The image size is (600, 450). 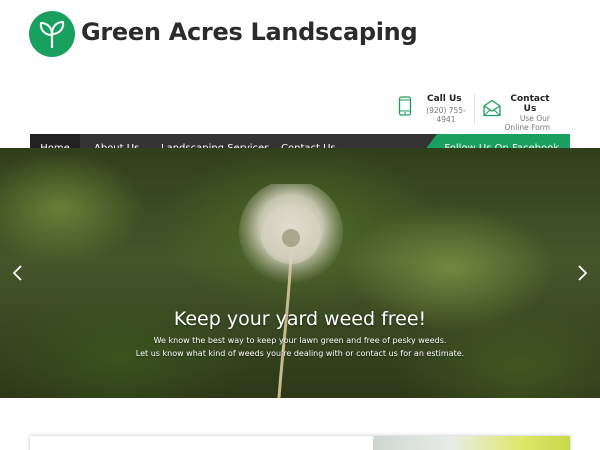 I want to click on phone-icon, so click(x=405, y=106).